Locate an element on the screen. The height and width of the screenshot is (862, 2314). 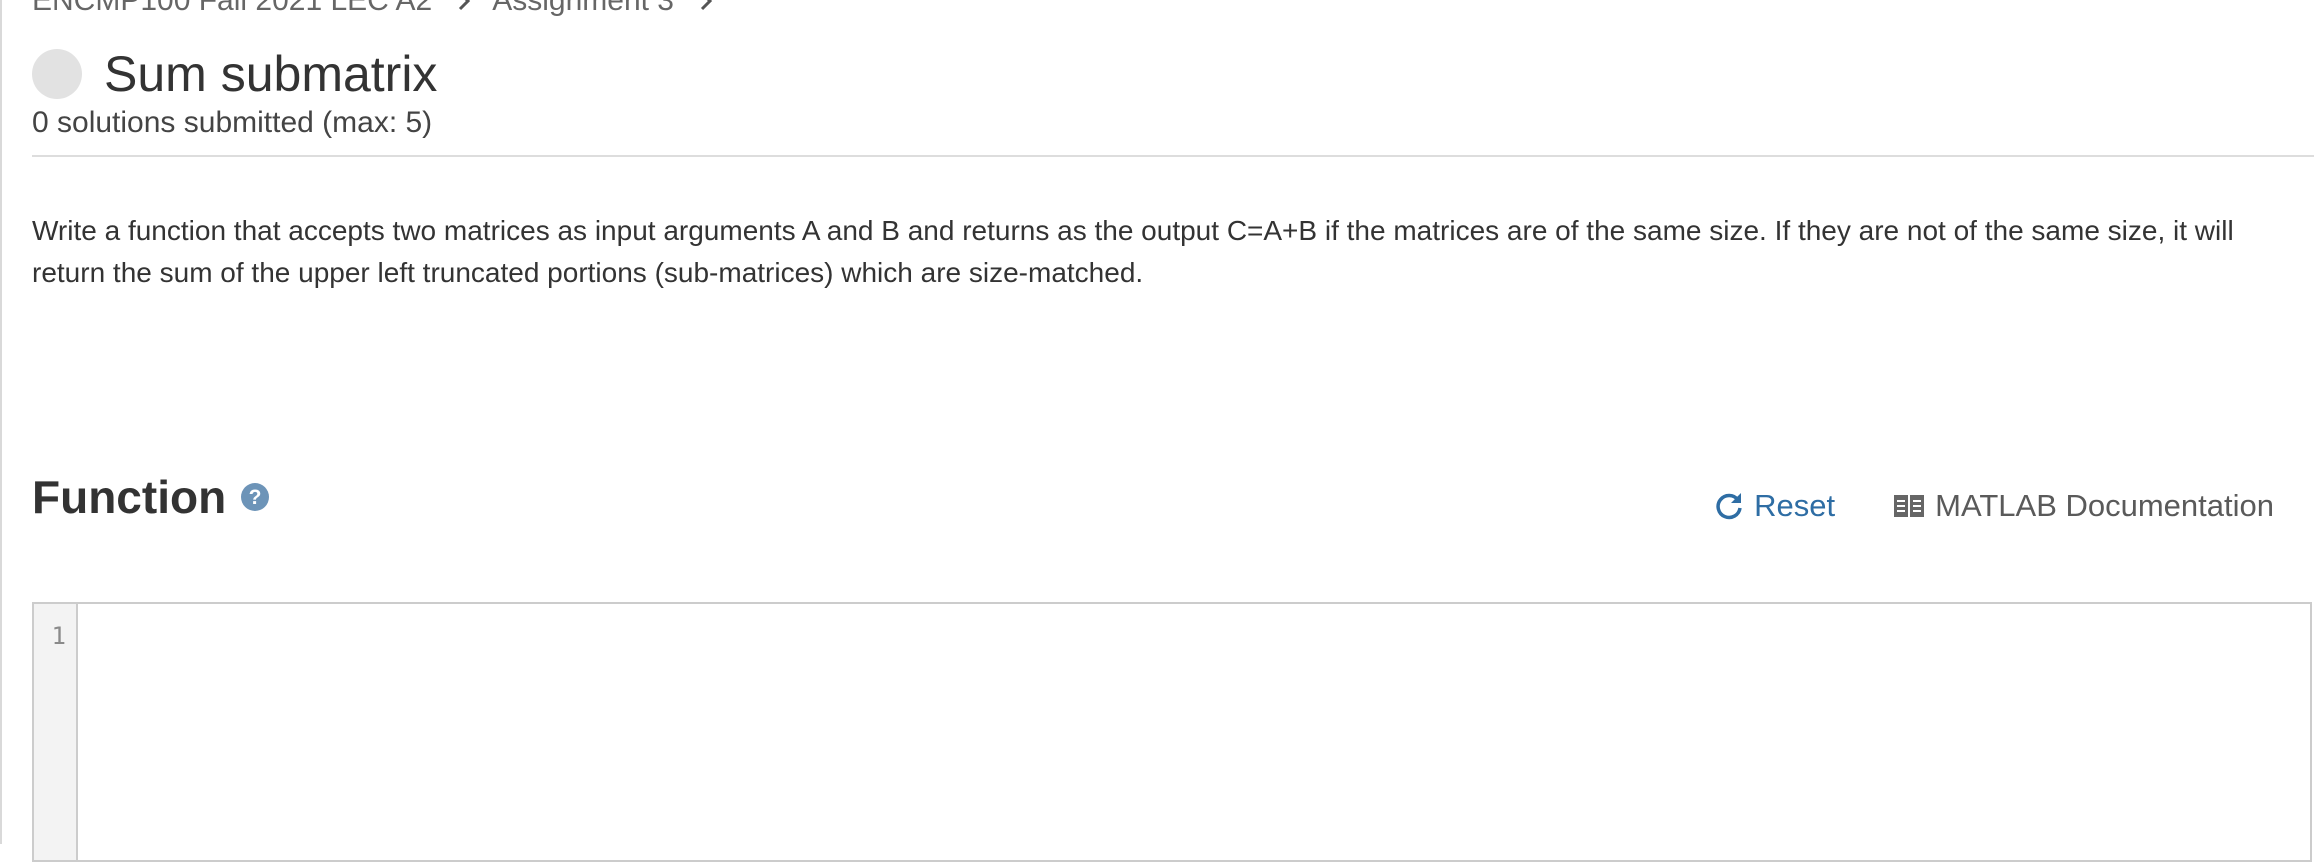
function-toolbar: Reset MATLAB Documentation is located at coordinates (1994, 506).